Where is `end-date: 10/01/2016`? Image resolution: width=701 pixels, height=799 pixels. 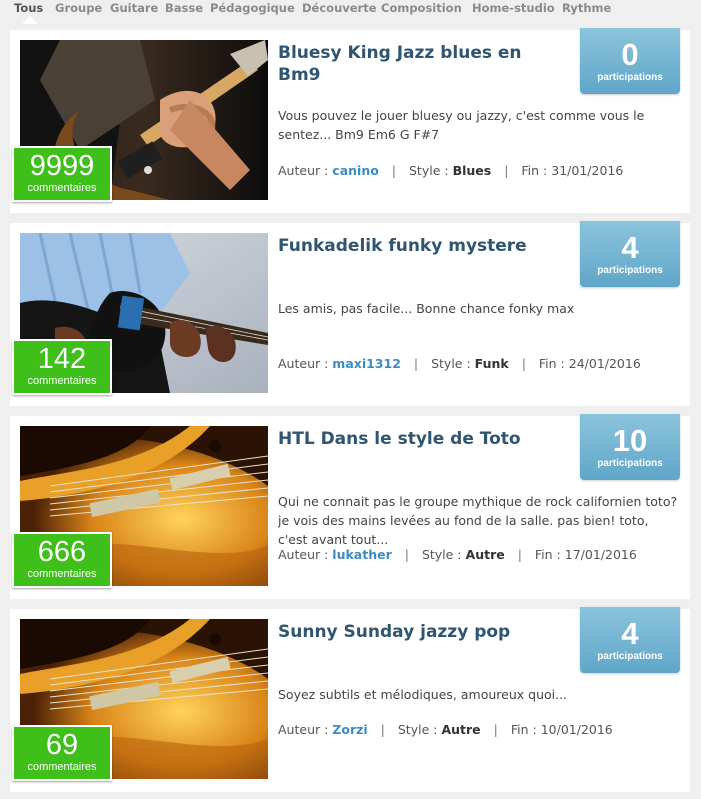 end-date: 10/01/2016 is located at coordinates (576, 729).